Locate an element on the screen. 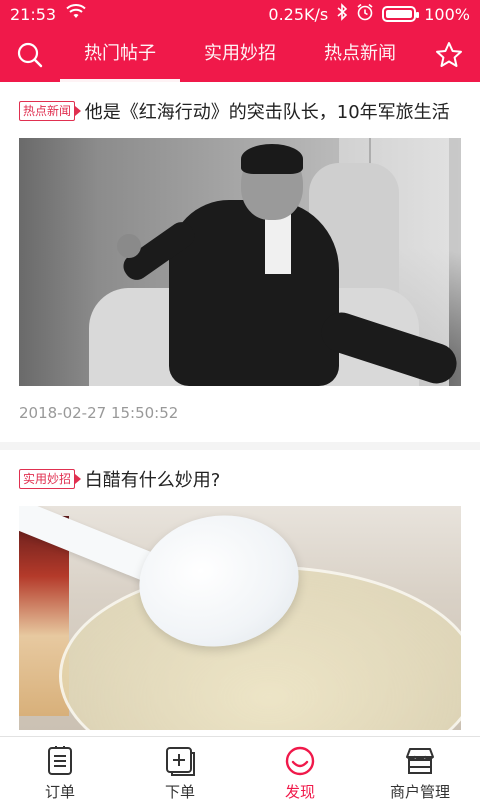 This screenshot has height=800, width=480. person-hair is located at coordinates (272, 159).